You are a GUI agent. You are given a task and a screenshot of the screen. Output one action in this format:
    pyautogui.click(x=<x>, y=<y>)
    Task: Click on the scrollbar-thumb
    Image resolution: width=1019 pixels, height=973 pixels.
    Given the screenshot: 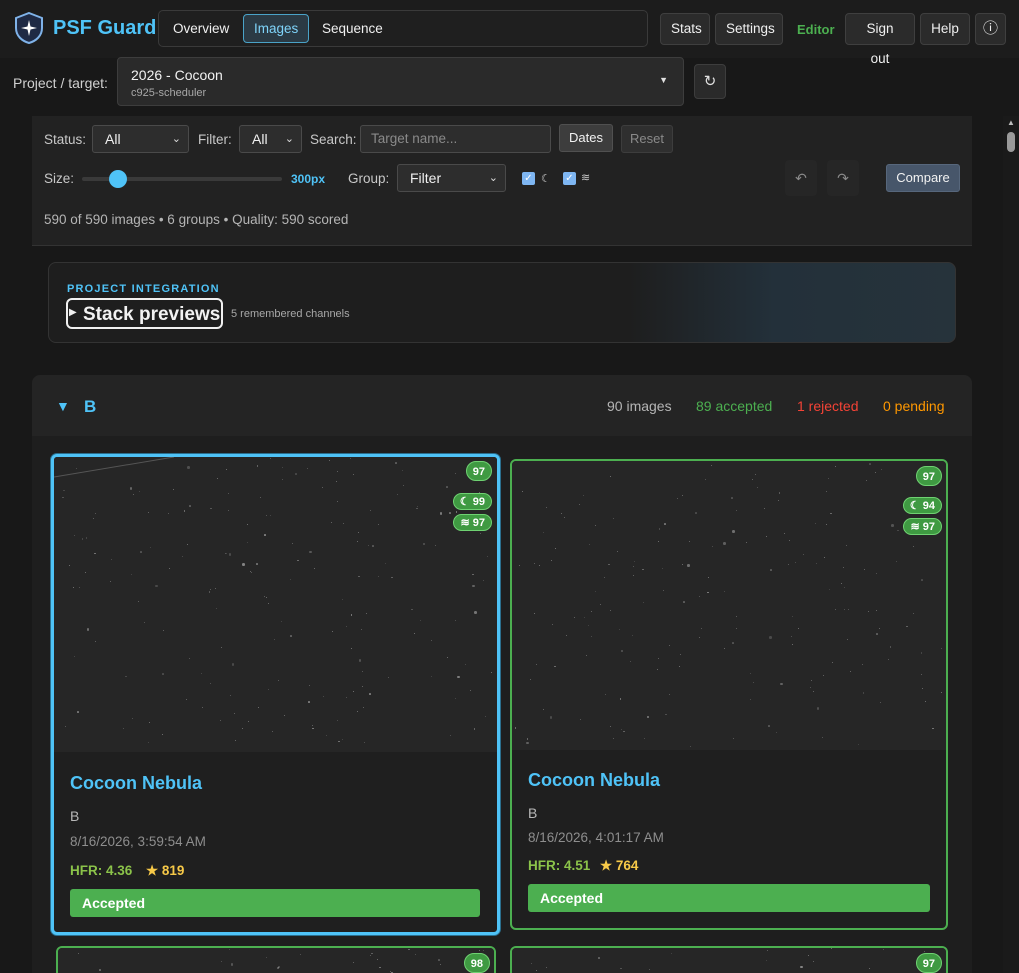 What is the action you would take?
    pyautogui.click(x=1011, y=142)
    